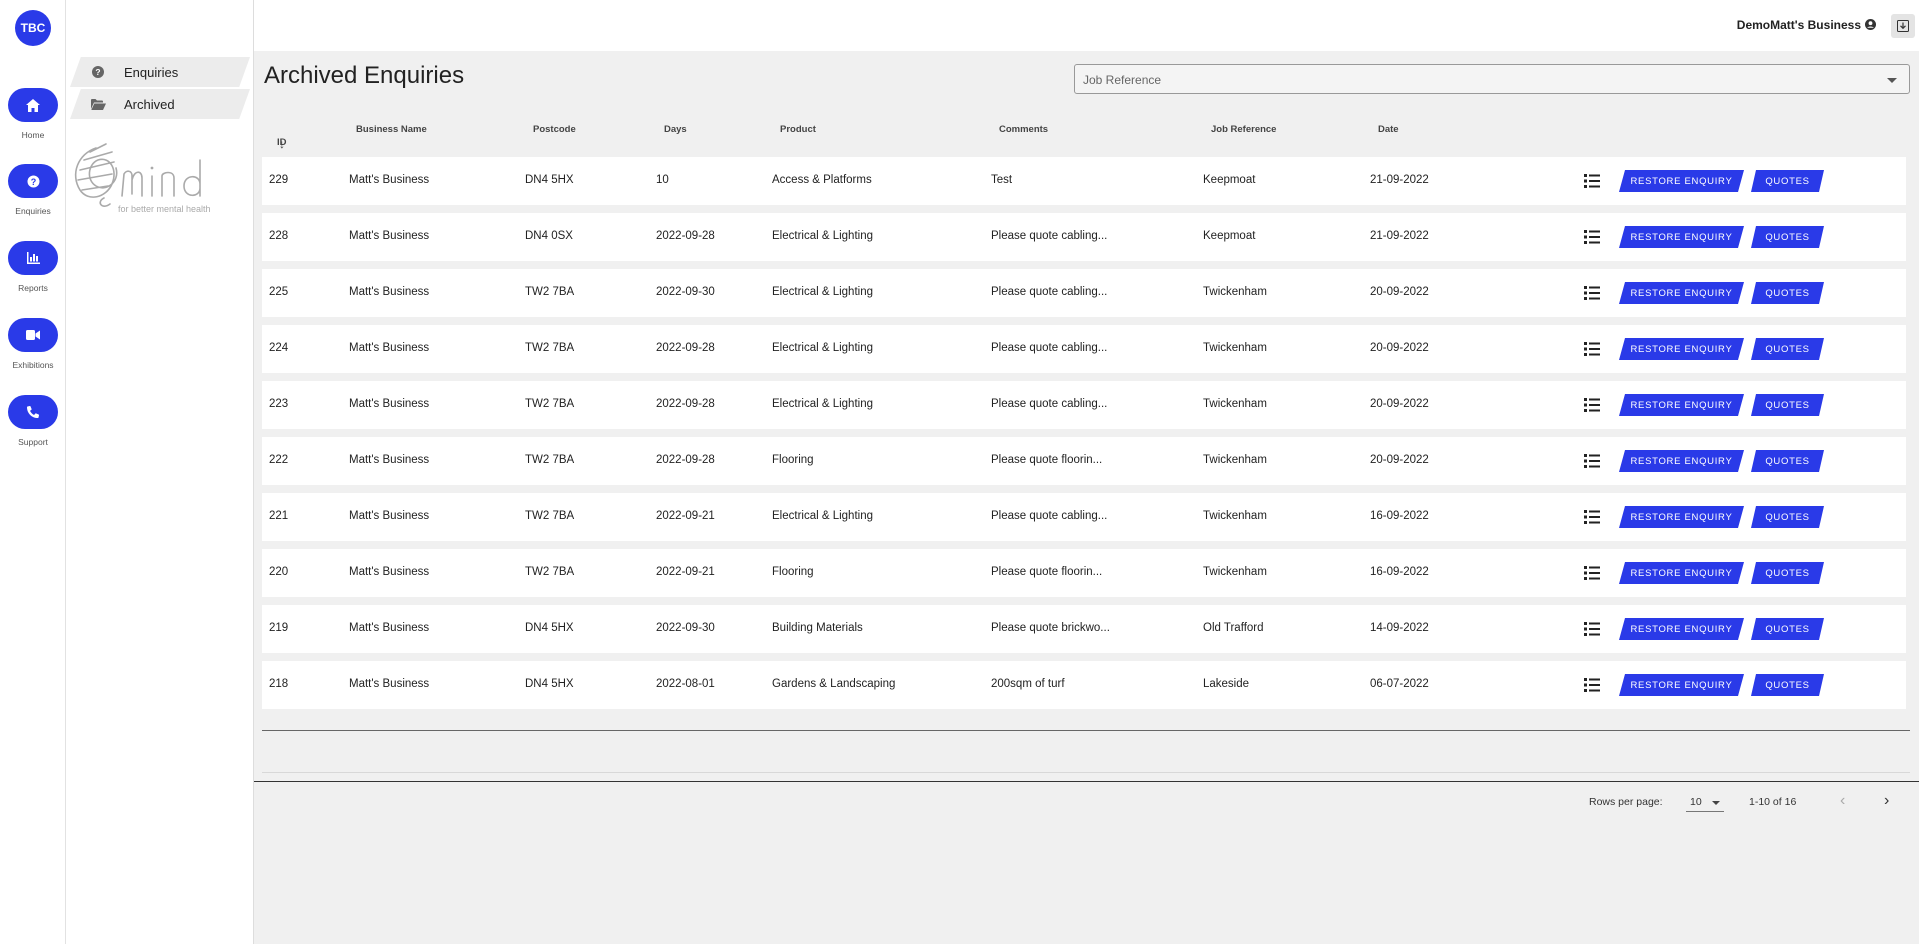  Describe the element at coordinates (282, 144) in the screenshot. I see `sort-arrow-down-icon: ↓` at that location.